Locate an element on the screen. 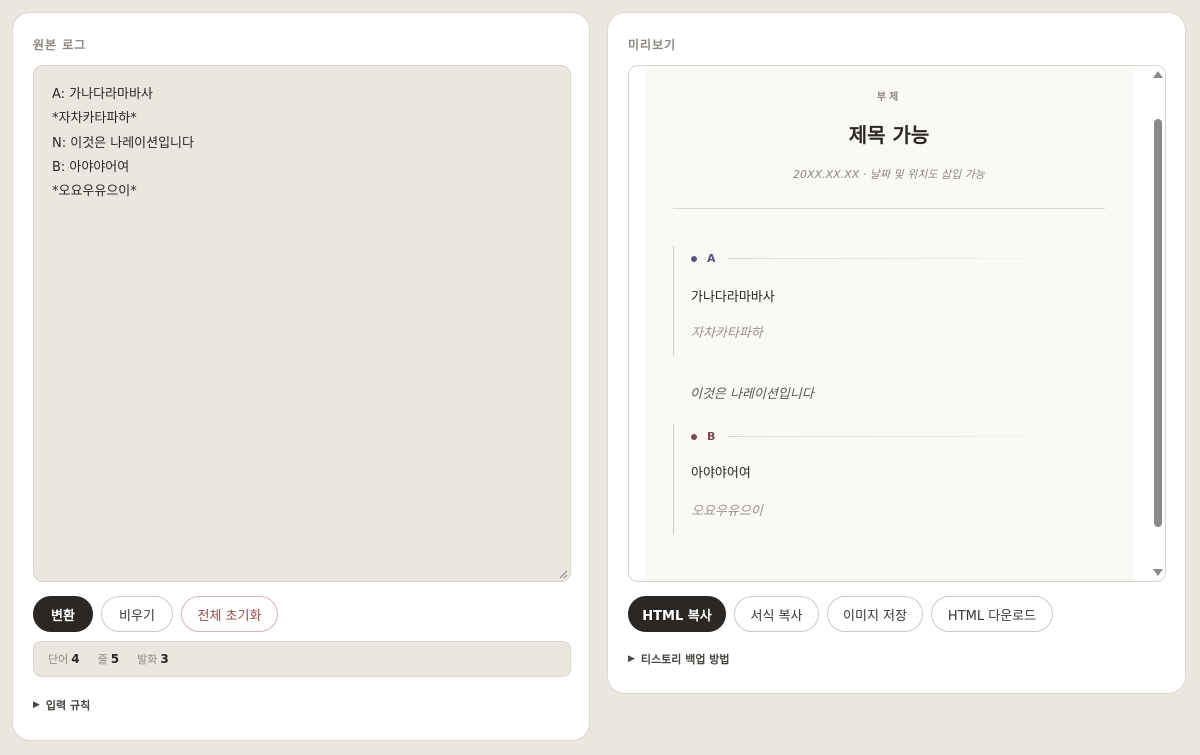  export-actions: HTML 복사 서식 복사 이미지 저장 HTML 다운로드 is located at coordinates (840, 614).